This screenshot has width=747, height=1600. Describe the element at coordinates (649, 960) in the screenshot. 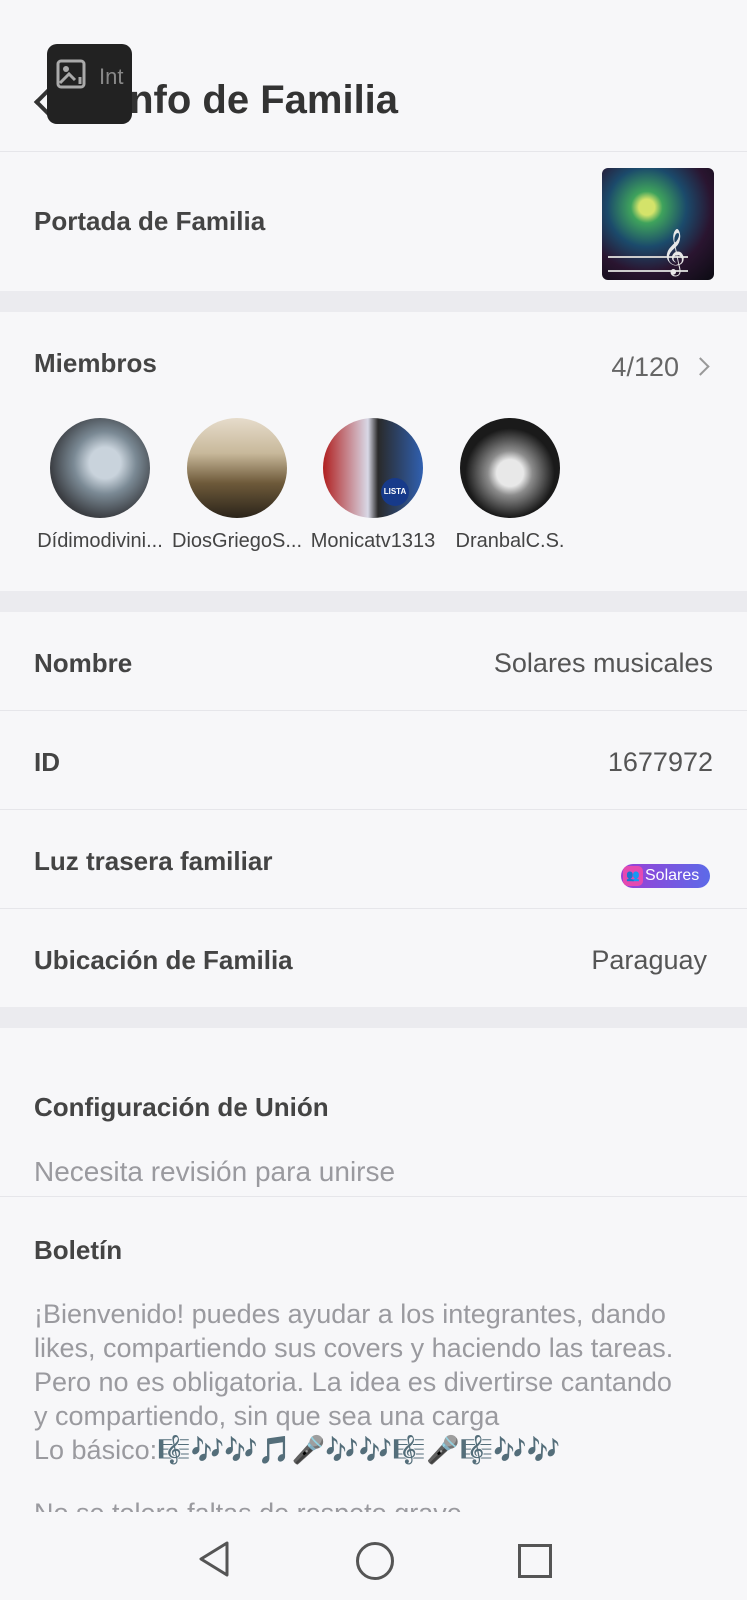

I see `location-value: Paraguay` at that location.